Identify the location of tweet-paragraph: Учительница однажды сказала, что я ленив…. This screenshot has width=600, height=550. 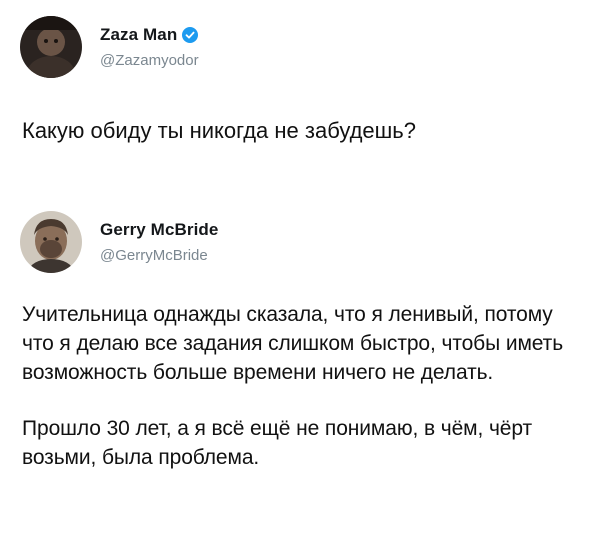
(293, 343).